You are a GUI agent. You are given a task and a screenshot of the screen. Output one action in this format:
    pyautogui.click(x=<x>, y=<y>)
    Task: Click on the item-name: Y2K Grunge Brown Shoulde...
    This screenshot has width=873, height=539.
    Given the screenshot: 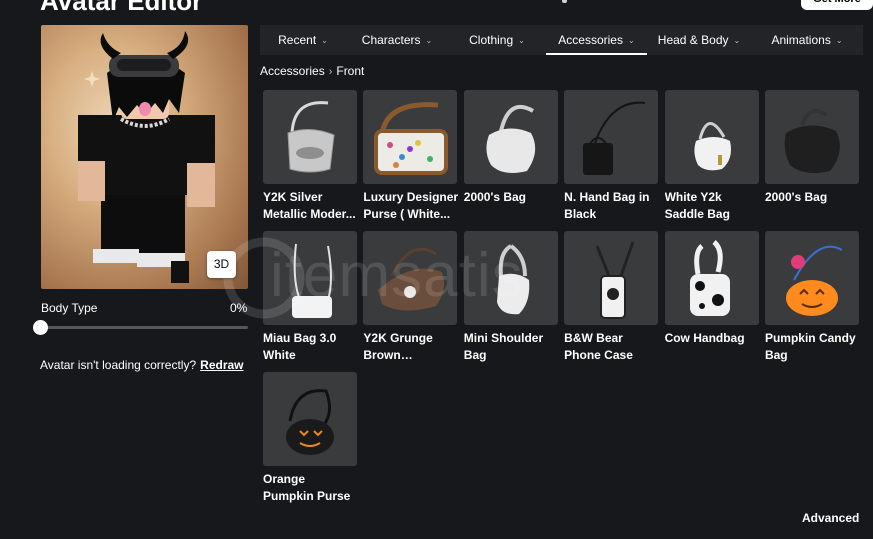 What is the action you would take?
    pyautogui.click(x=398, y=346)
    